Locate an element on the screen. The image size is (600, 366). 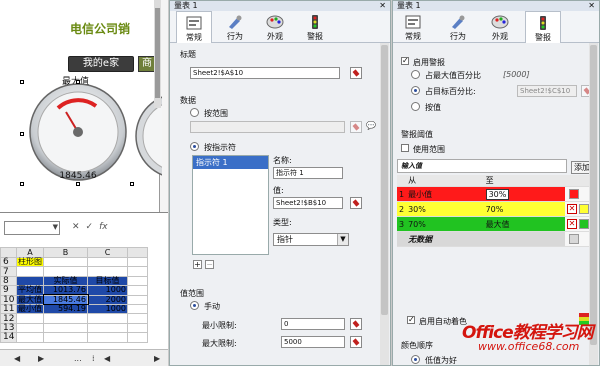
threshold-row: 2 30% 70% ✕ is located at coordinates (494, 209).